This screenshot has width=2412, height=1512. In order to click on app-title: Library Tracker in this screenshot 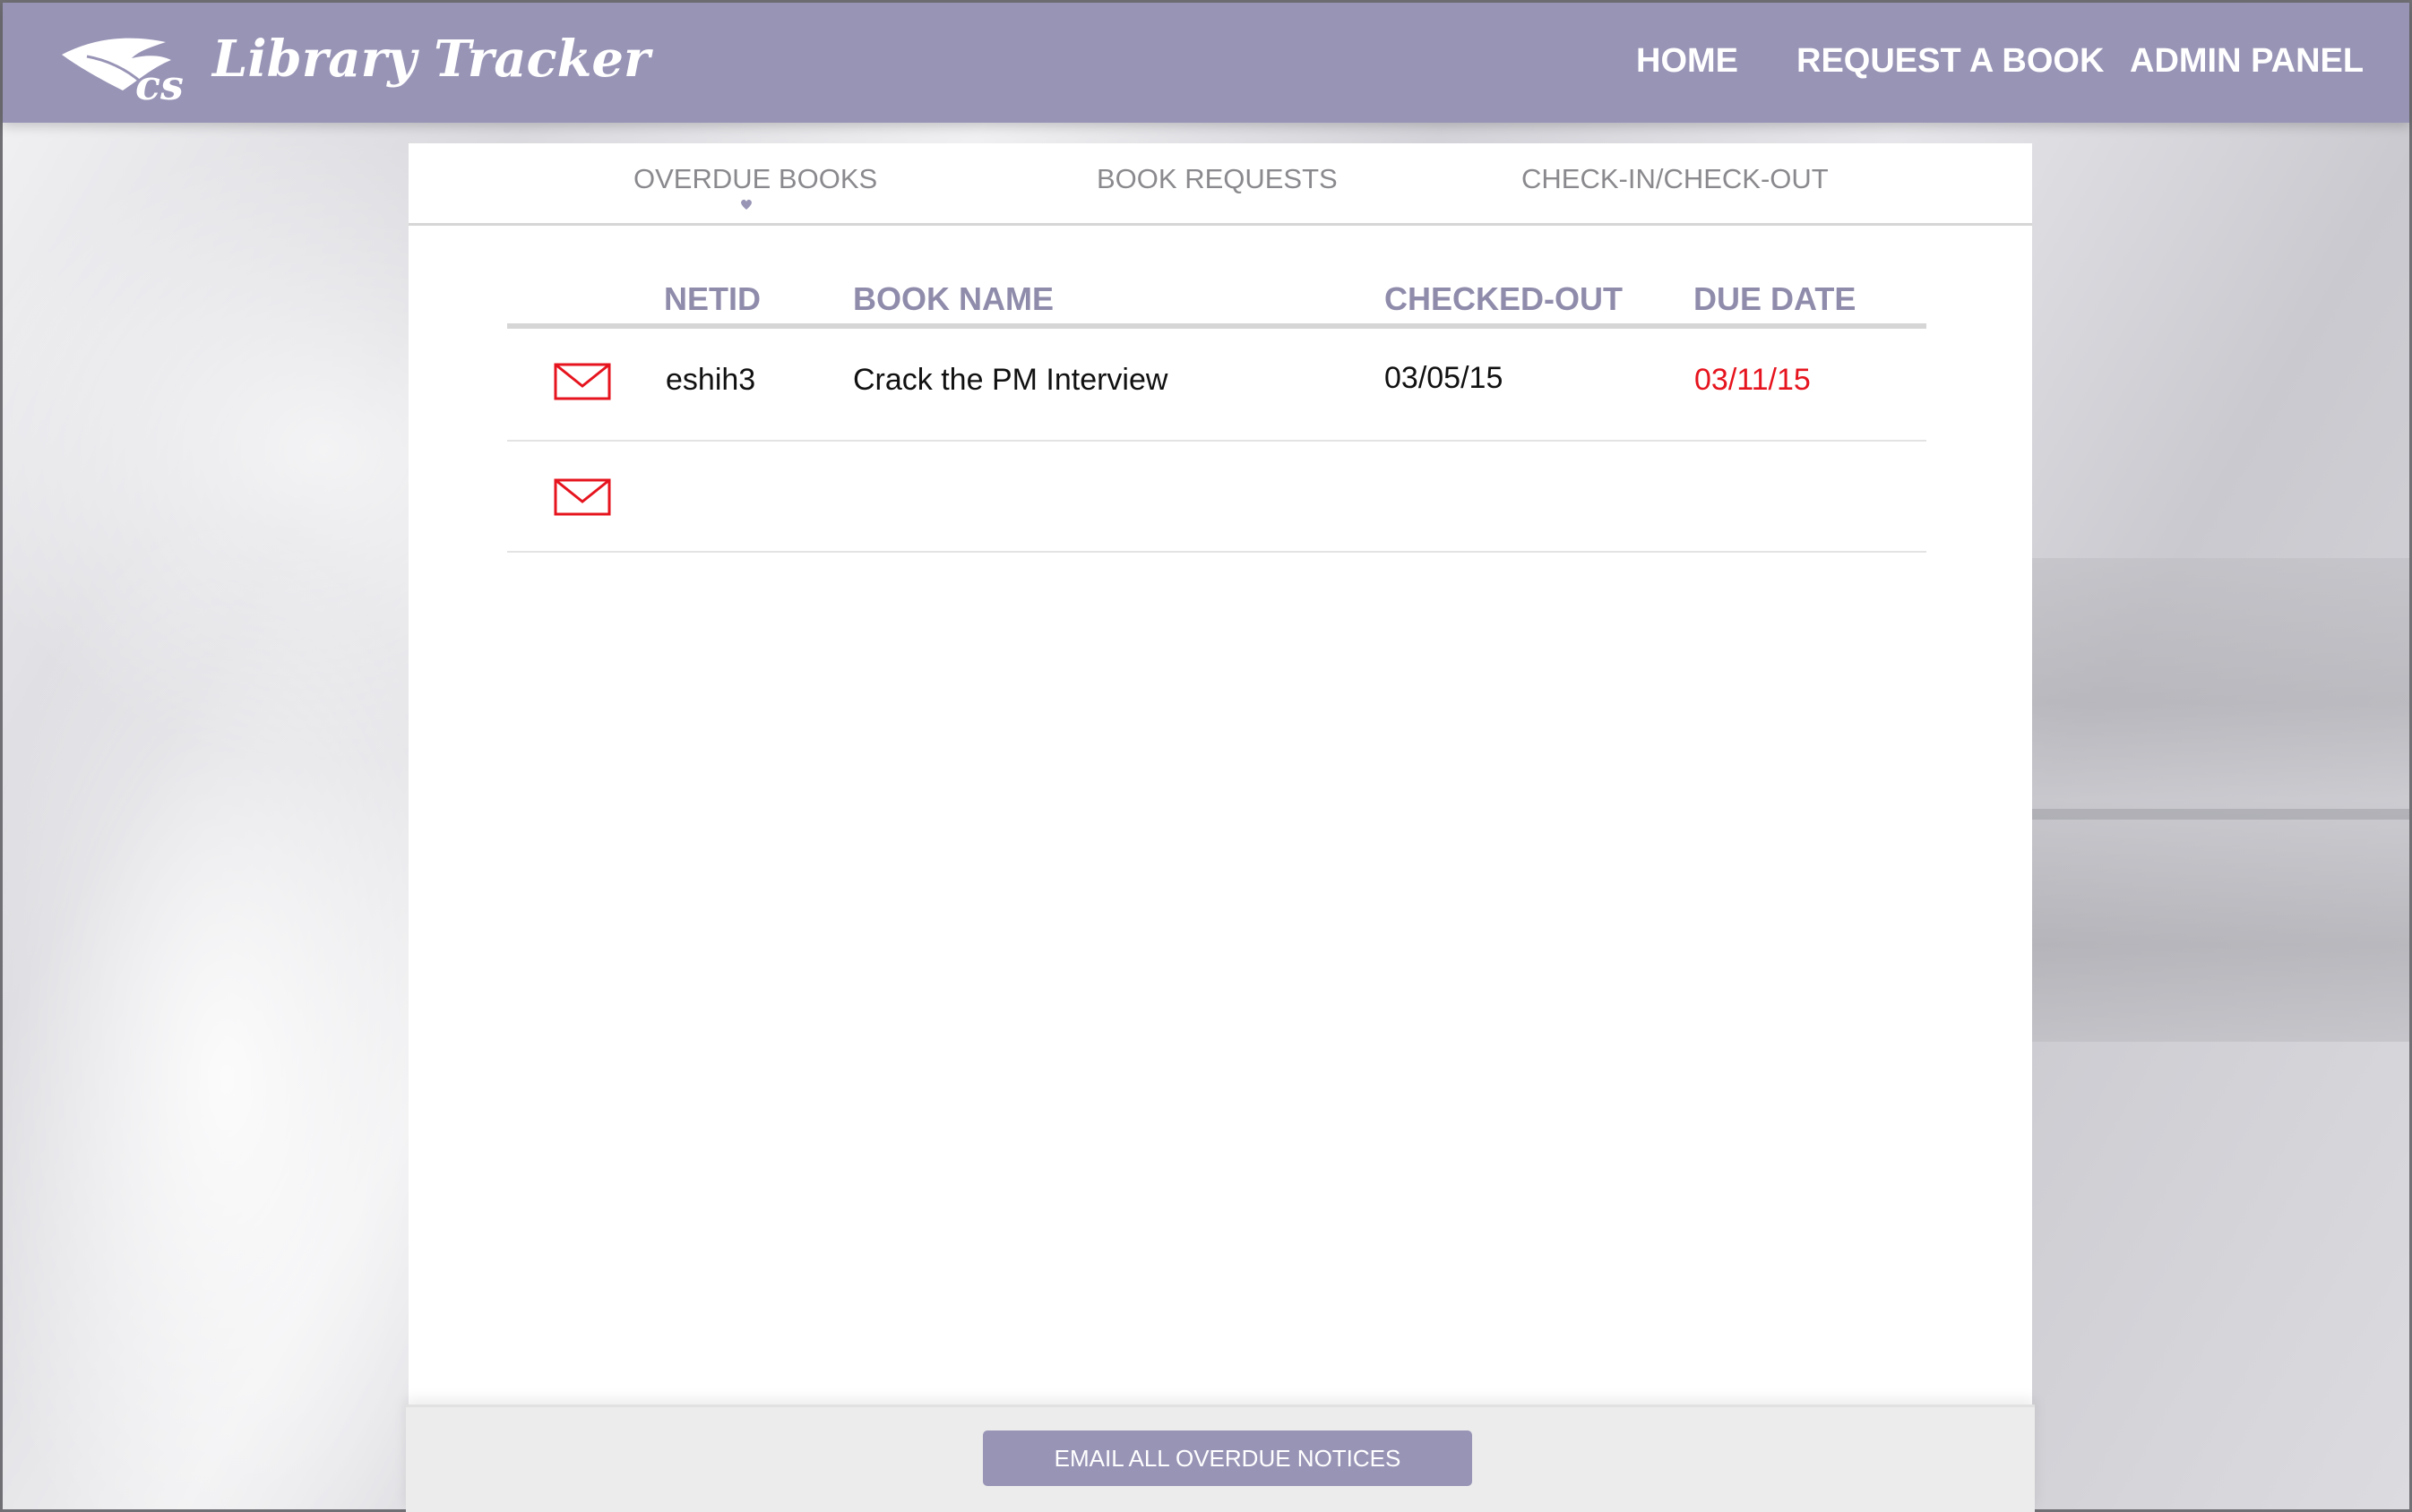, I will do `click(431, 60)`.